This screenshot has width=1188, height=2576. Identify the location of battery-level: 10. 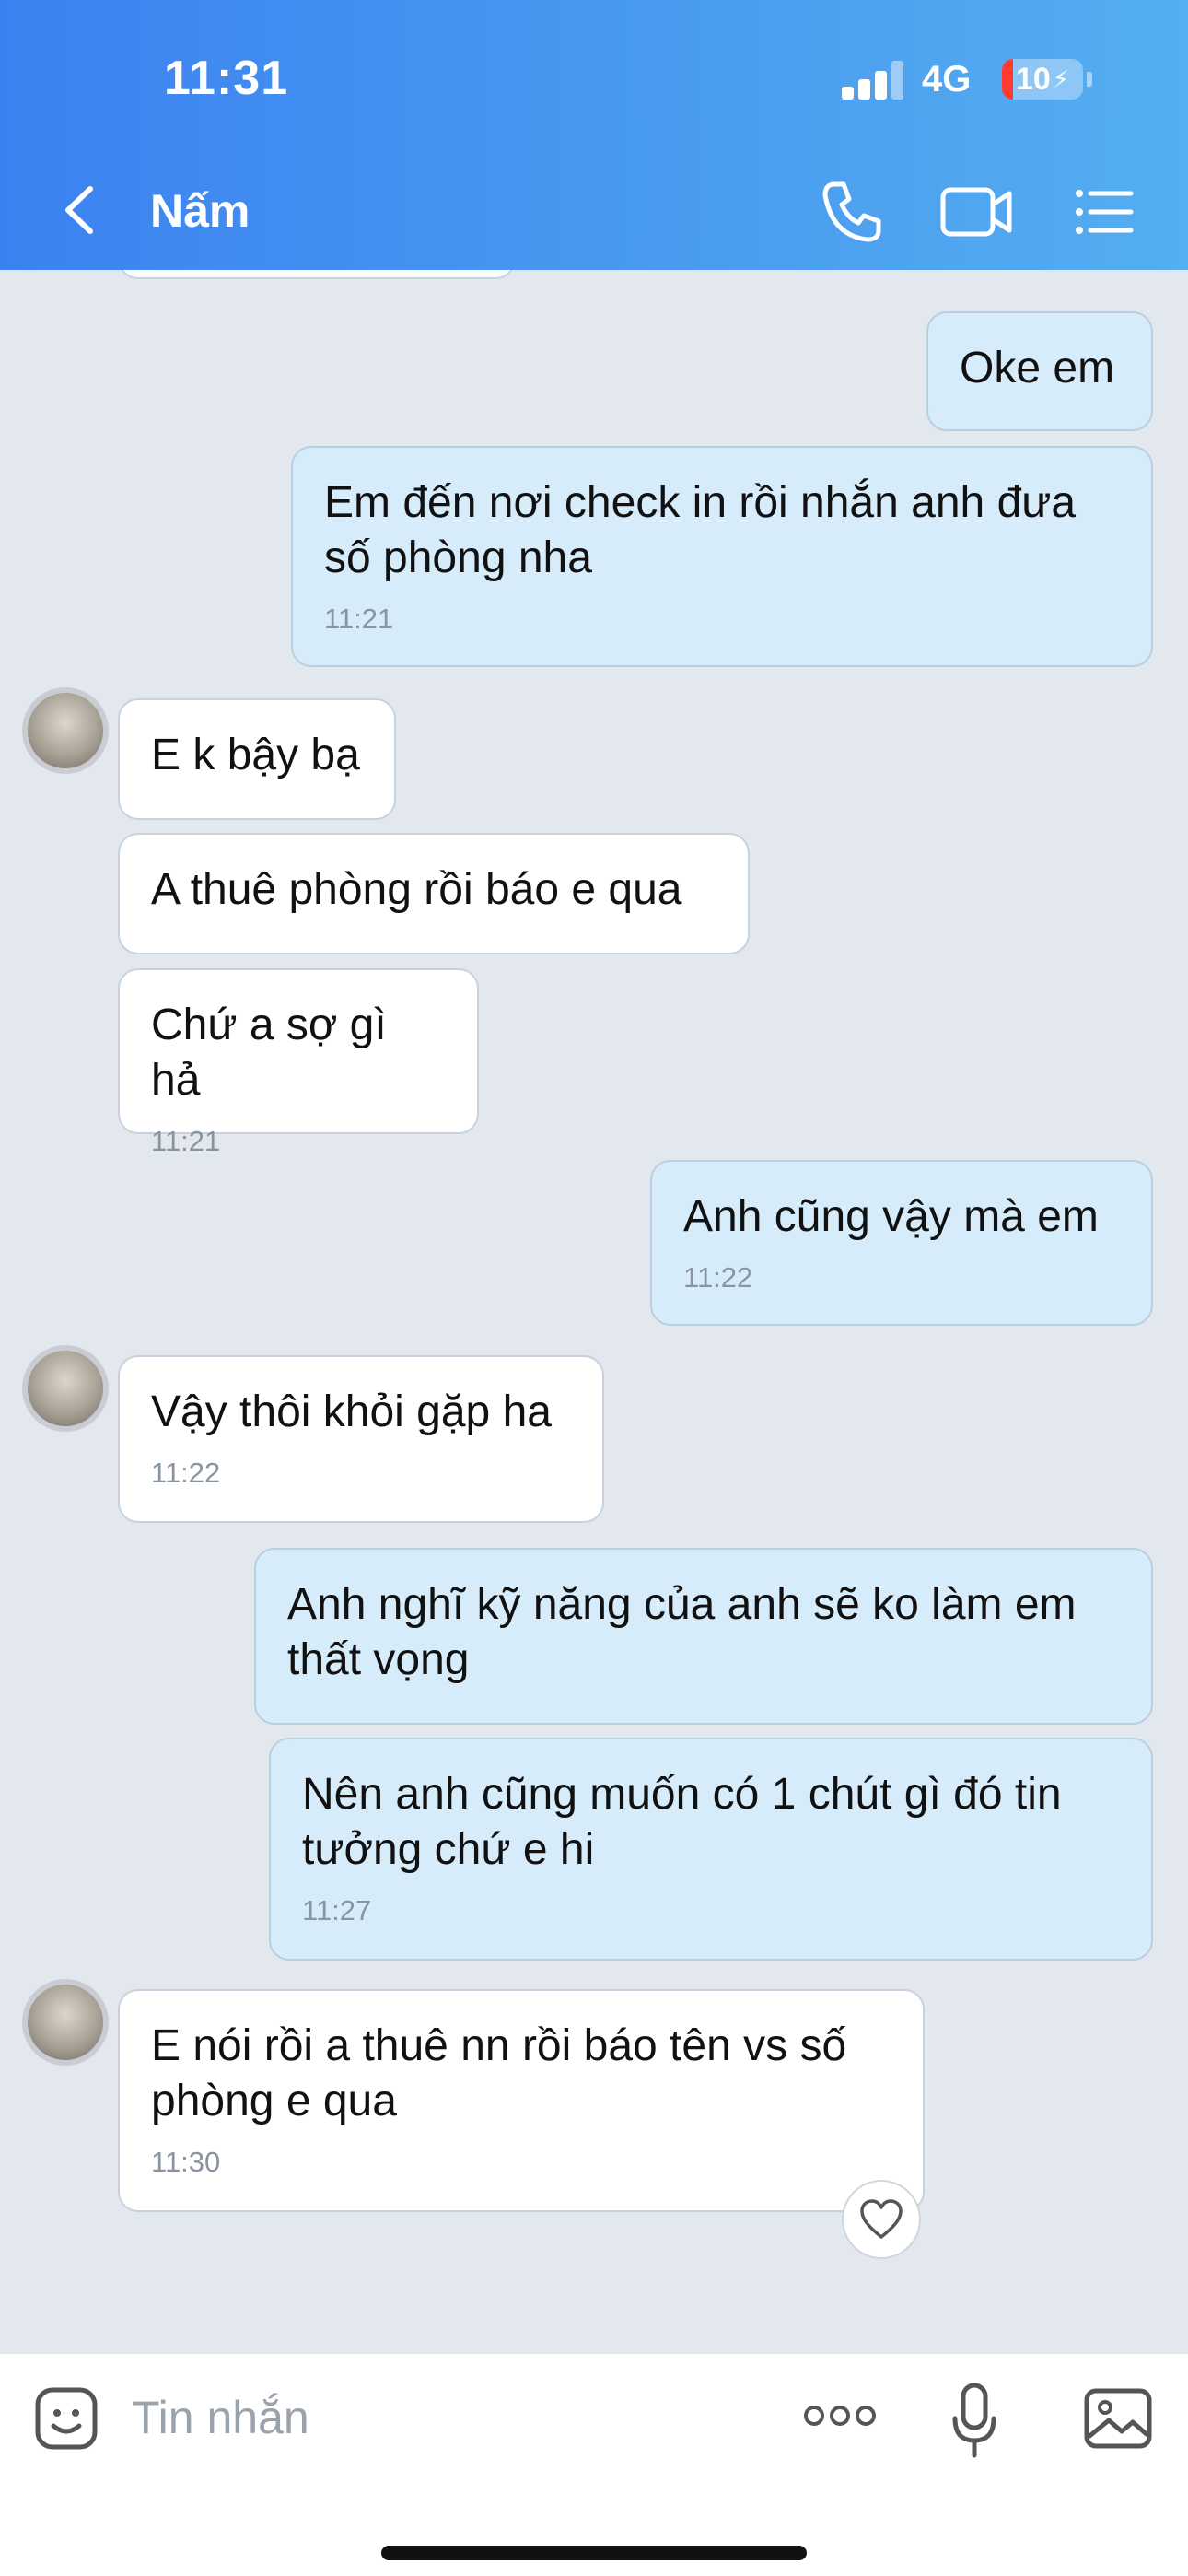
(1033, 79).